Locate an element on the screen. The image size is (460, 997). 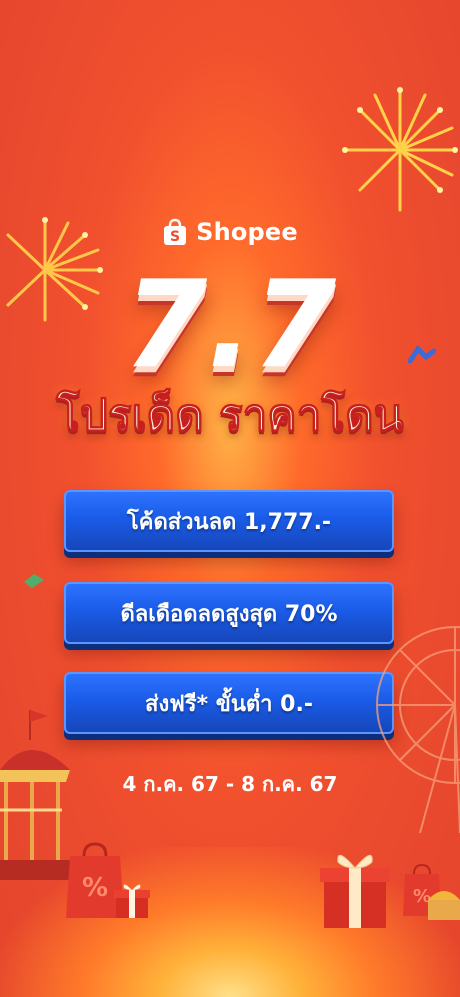
brand-name: Shopee is located at coordinates (247, 232).